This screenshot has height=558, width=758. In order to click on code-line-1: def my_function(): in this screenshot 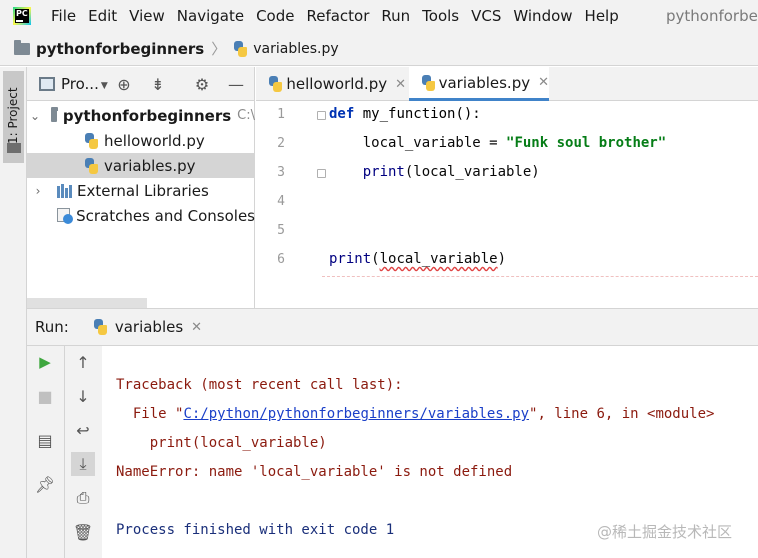, I will do `click(405, 114)`.